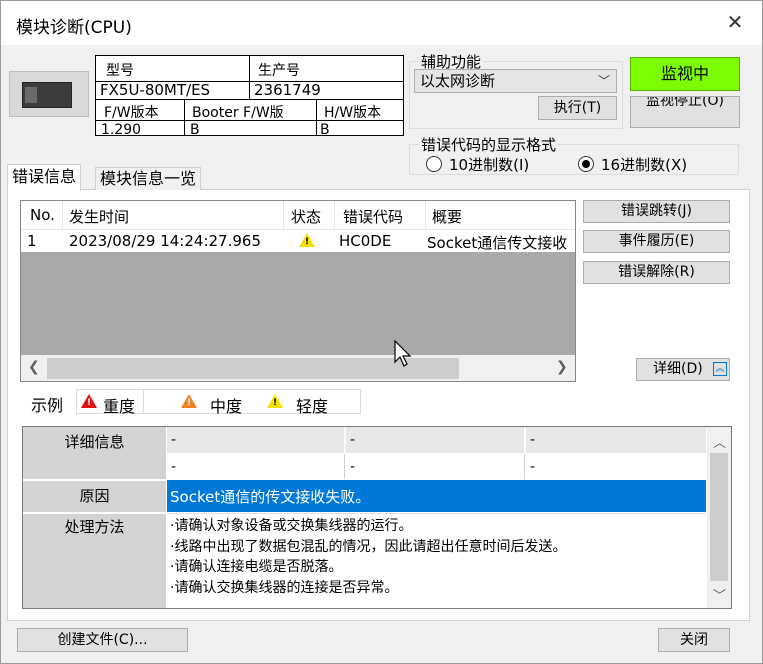 The width and height of the screenshot is (763, 664). Describe the element at coordinates (365, 241) in the screenshot. I see `row-code: HC0DE` at that location.